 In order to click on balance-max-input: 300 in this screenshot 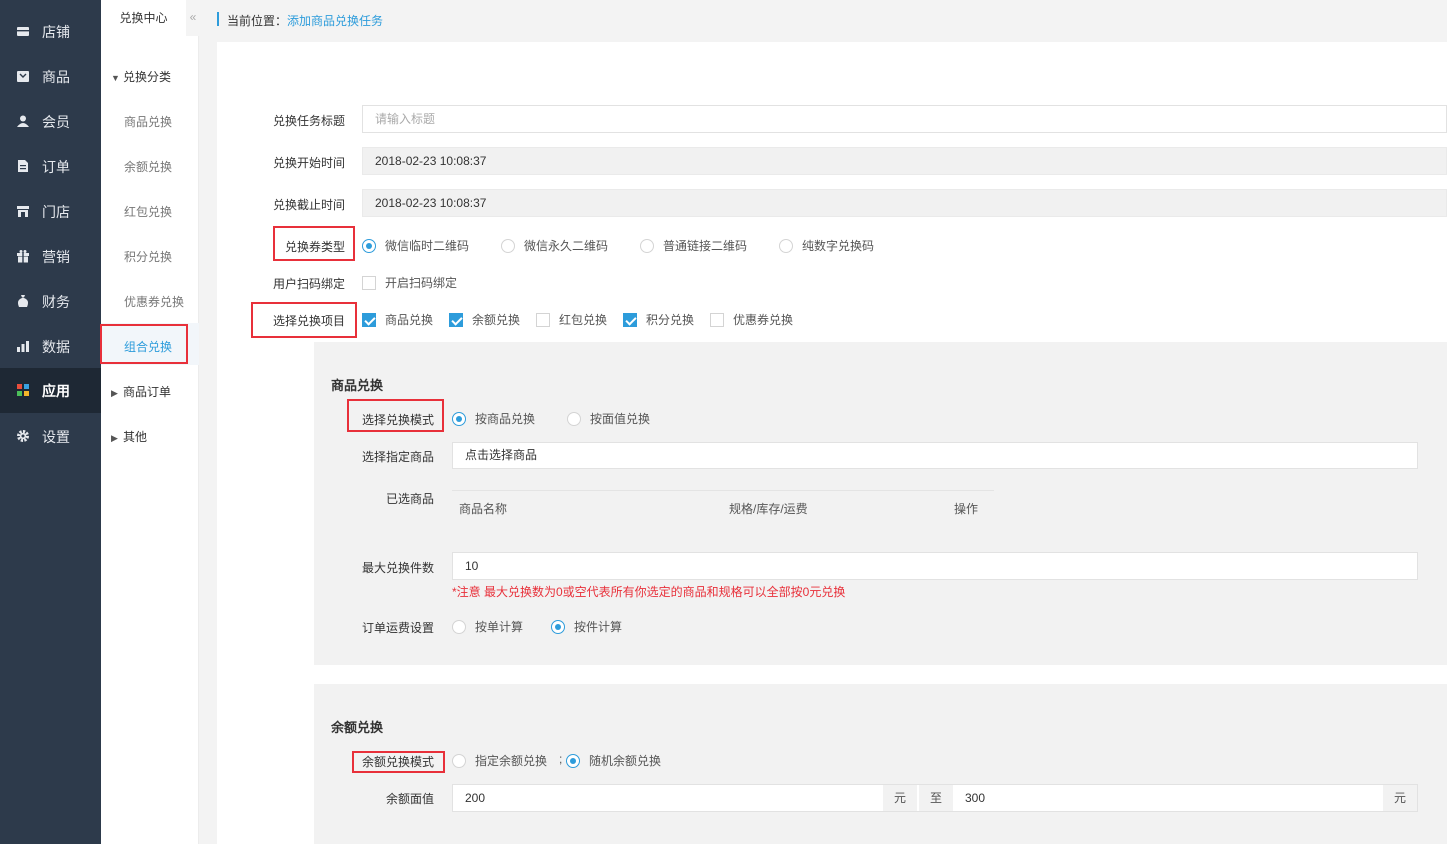, I will do `click(975, 798)`.